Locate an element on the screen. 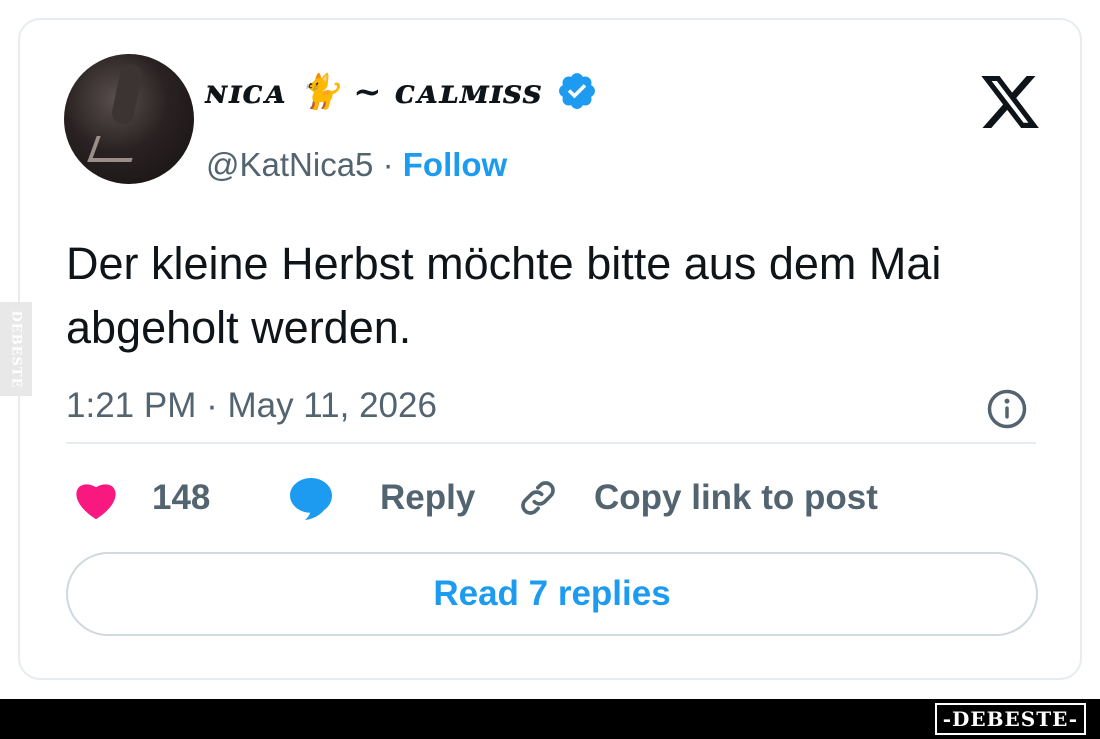 The width and height of the screenshot is (1100, 739). like-count: 148 is located at coordinates (181, 497).